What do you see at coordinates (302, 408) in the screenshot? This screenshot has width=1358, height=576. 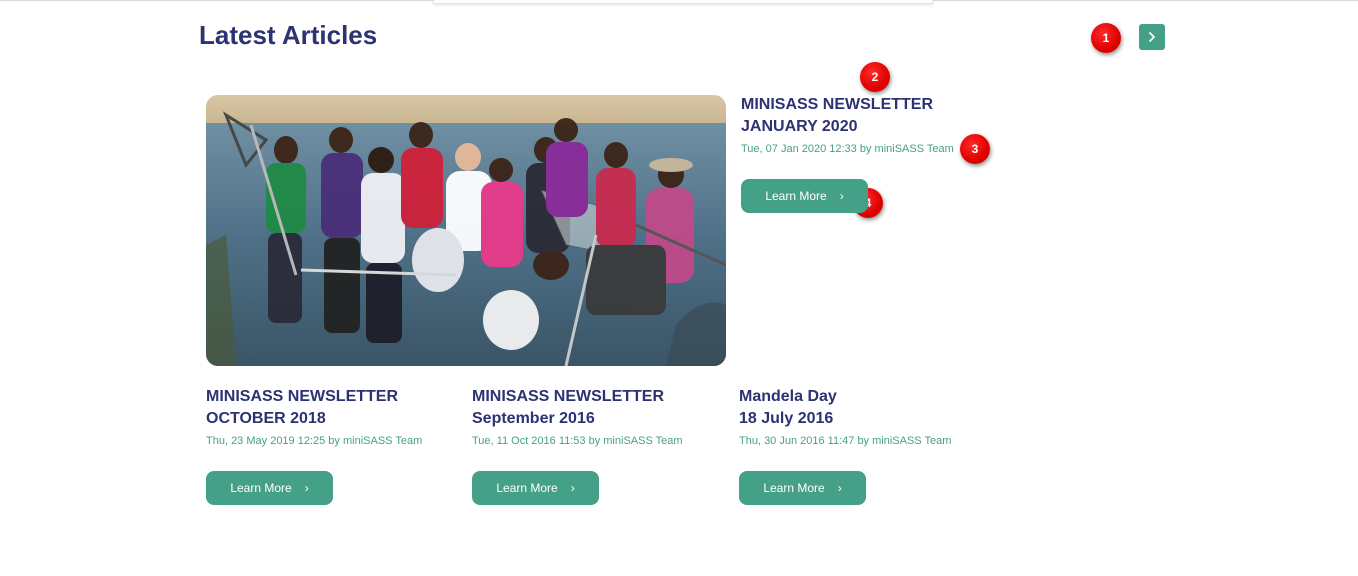 I see `article-title: MINISASS NEWSLETTER OCTOBER 2018` at bounding box center [302, 408].